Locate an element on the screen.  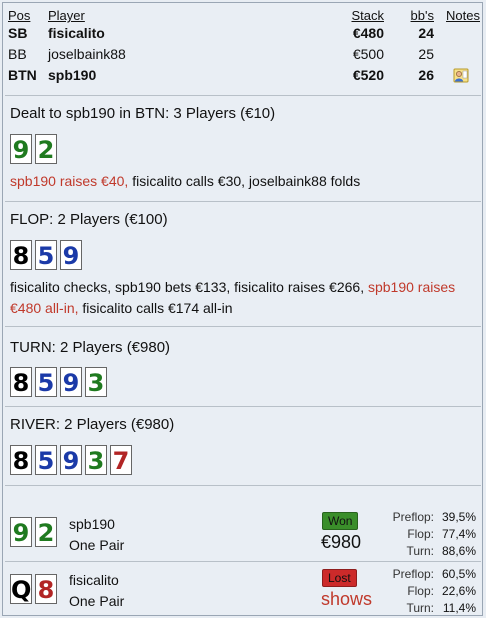
equity-row: Flop: 77,4% is located at coordinates (429, 534).